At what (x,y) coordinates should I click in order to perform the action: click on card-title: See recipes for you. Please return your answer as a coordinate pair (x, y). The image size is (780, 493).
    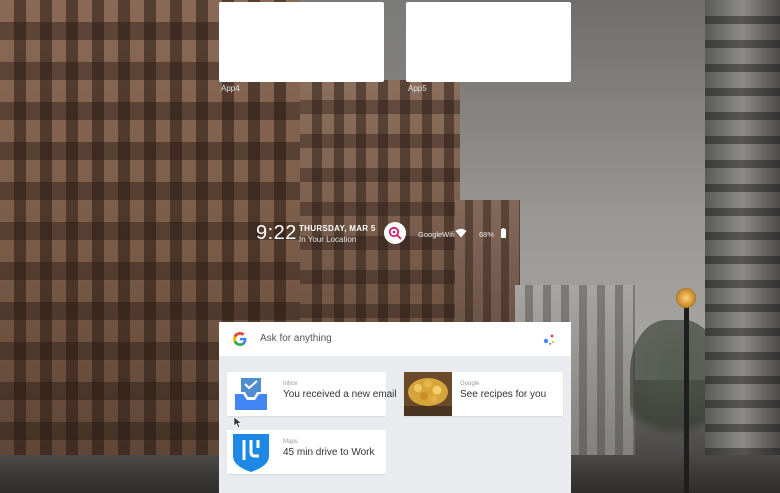
    Looking at the image, I should click on (503, 394).